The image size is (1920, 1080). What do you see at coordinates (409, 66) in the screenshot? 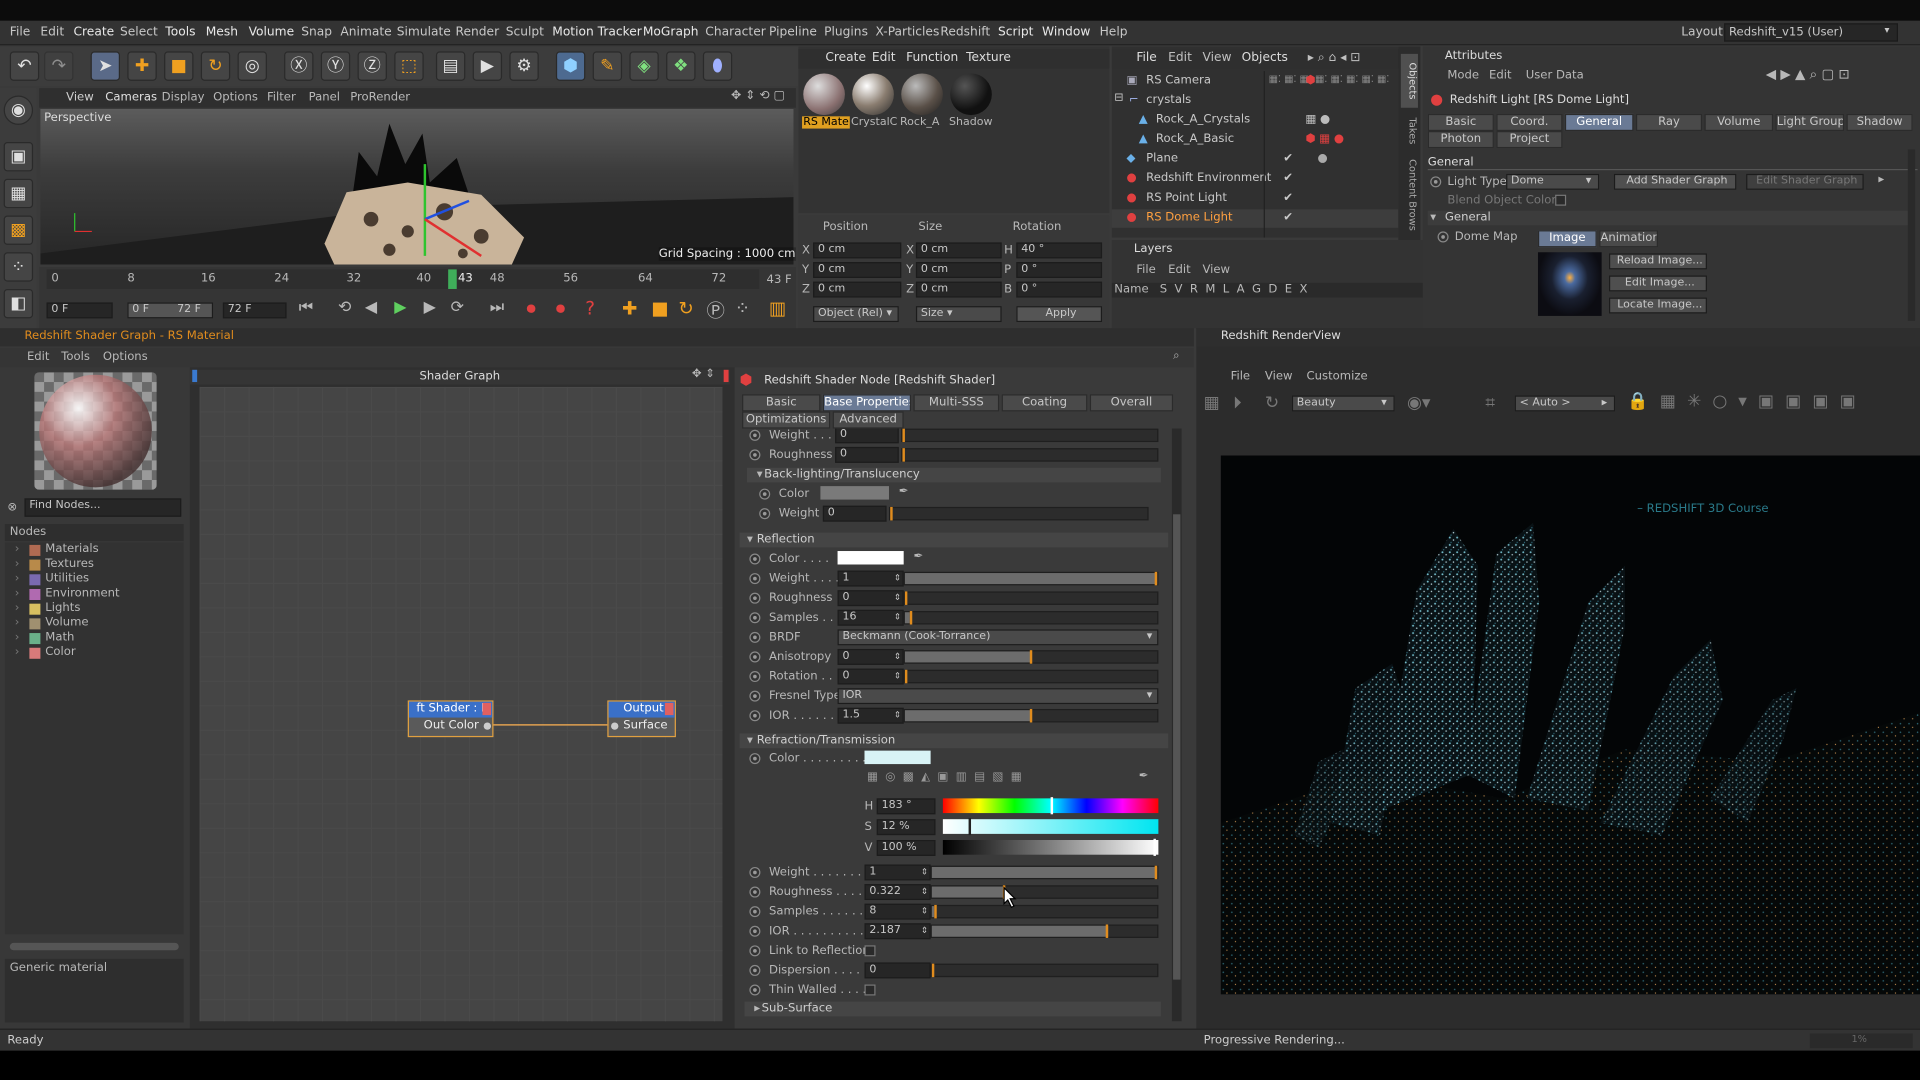
I see `coordinate-system-button: ⬚` at bounding box center [409, 66].